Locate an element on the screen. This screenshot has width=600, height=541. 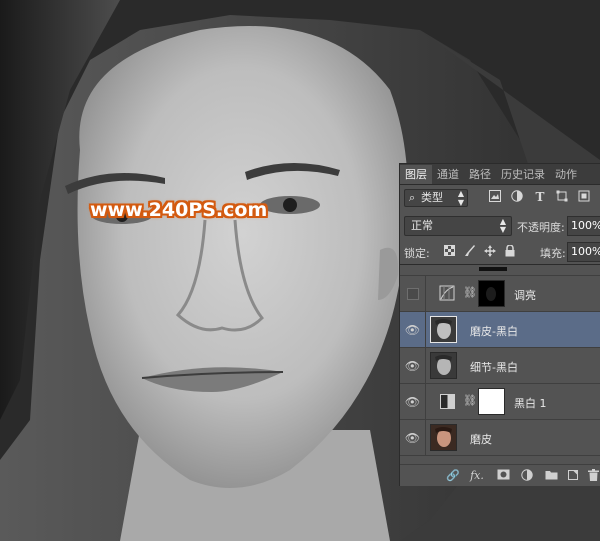
layers-bottom-toolbar: 🔗 fx. is located at coordinates (500, 475).